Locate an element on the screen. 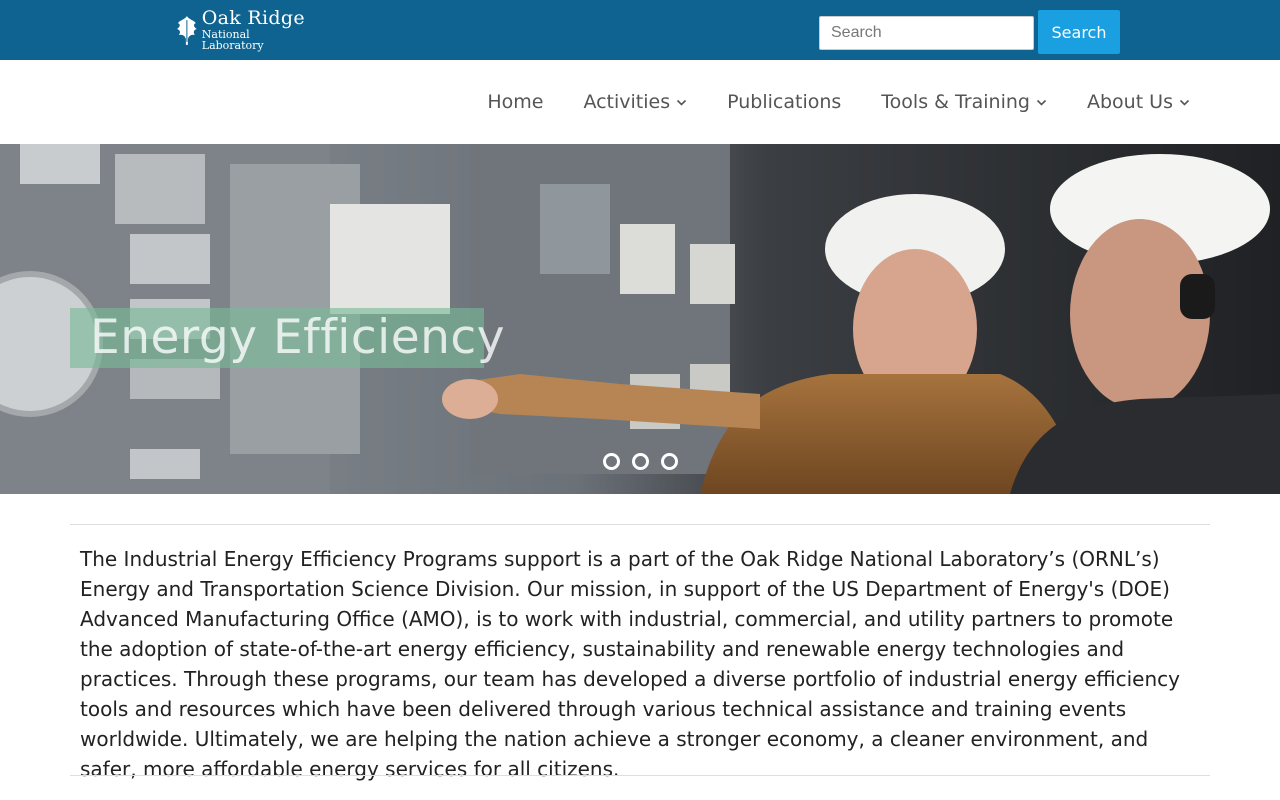 The width and height of the screenshot is (1280, 800). logo-title: Oak Ridge is located at coordinates (253, 18).